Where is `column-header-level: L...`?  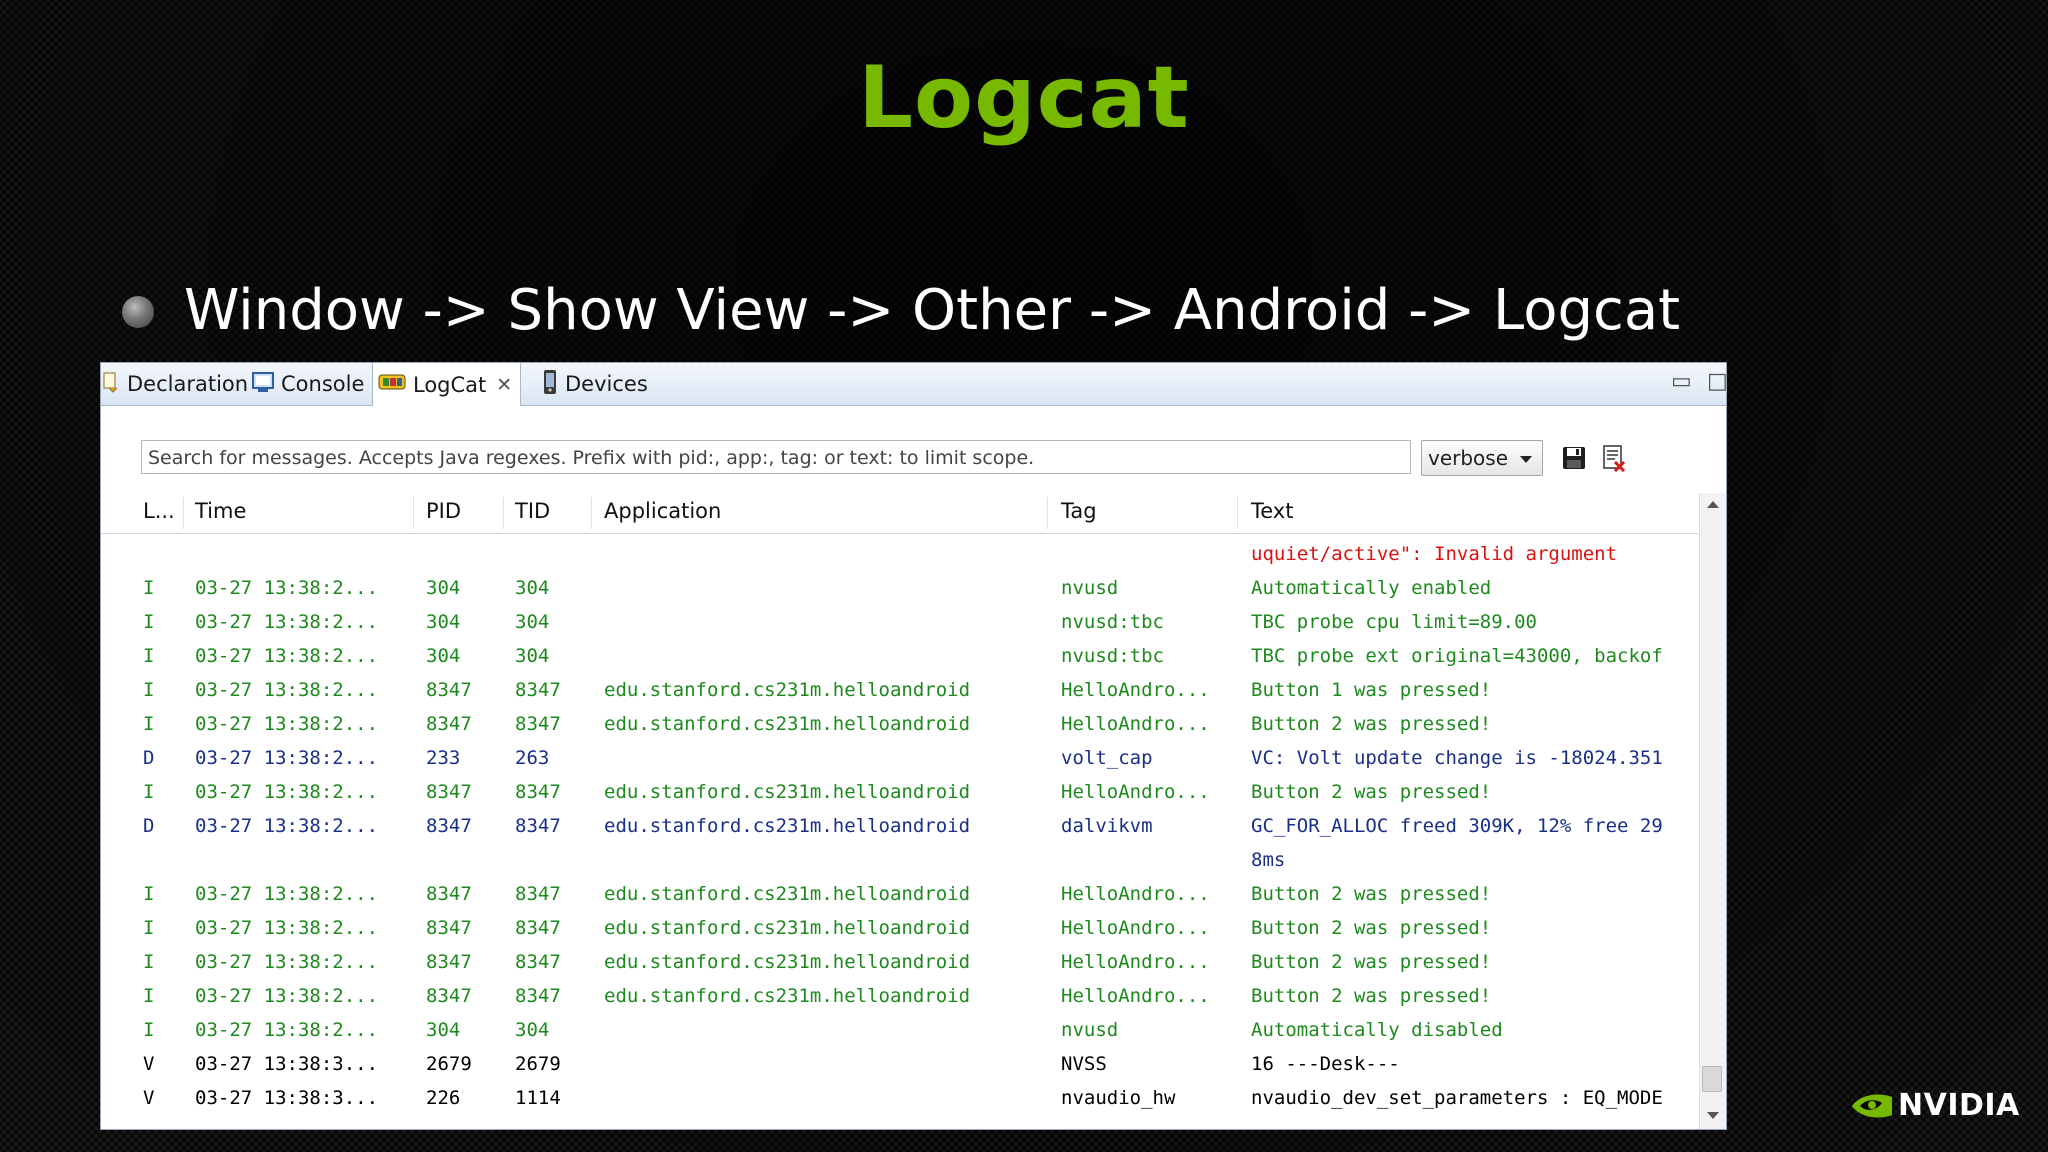
column-header-level: L... is located at coordinates (159, 511).